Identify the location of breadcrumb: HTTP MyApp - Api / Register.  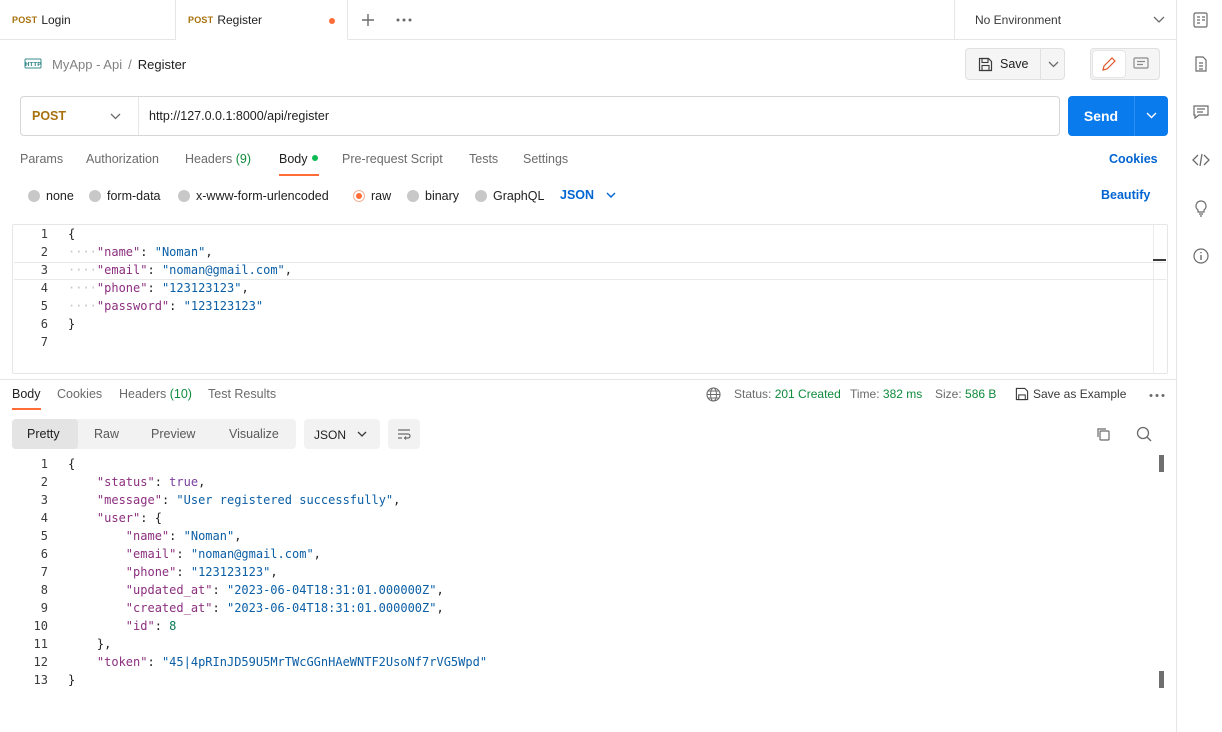
(105, 64).